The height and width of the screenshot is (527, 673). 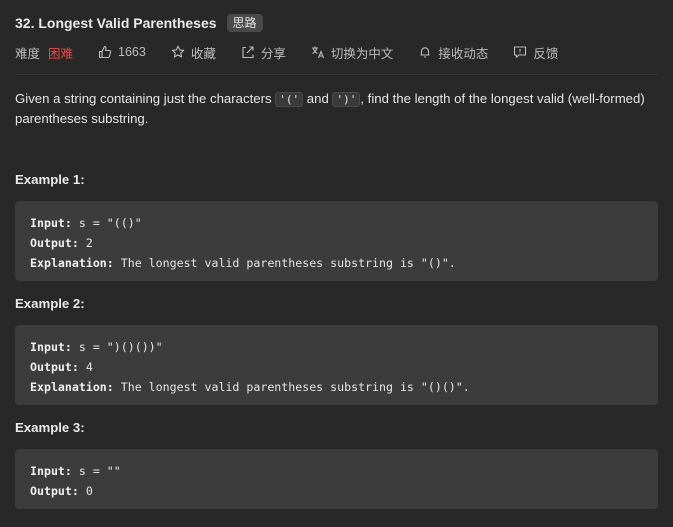 I want to click on subscribe-button: 接收动态, so click(x=453, y=52).